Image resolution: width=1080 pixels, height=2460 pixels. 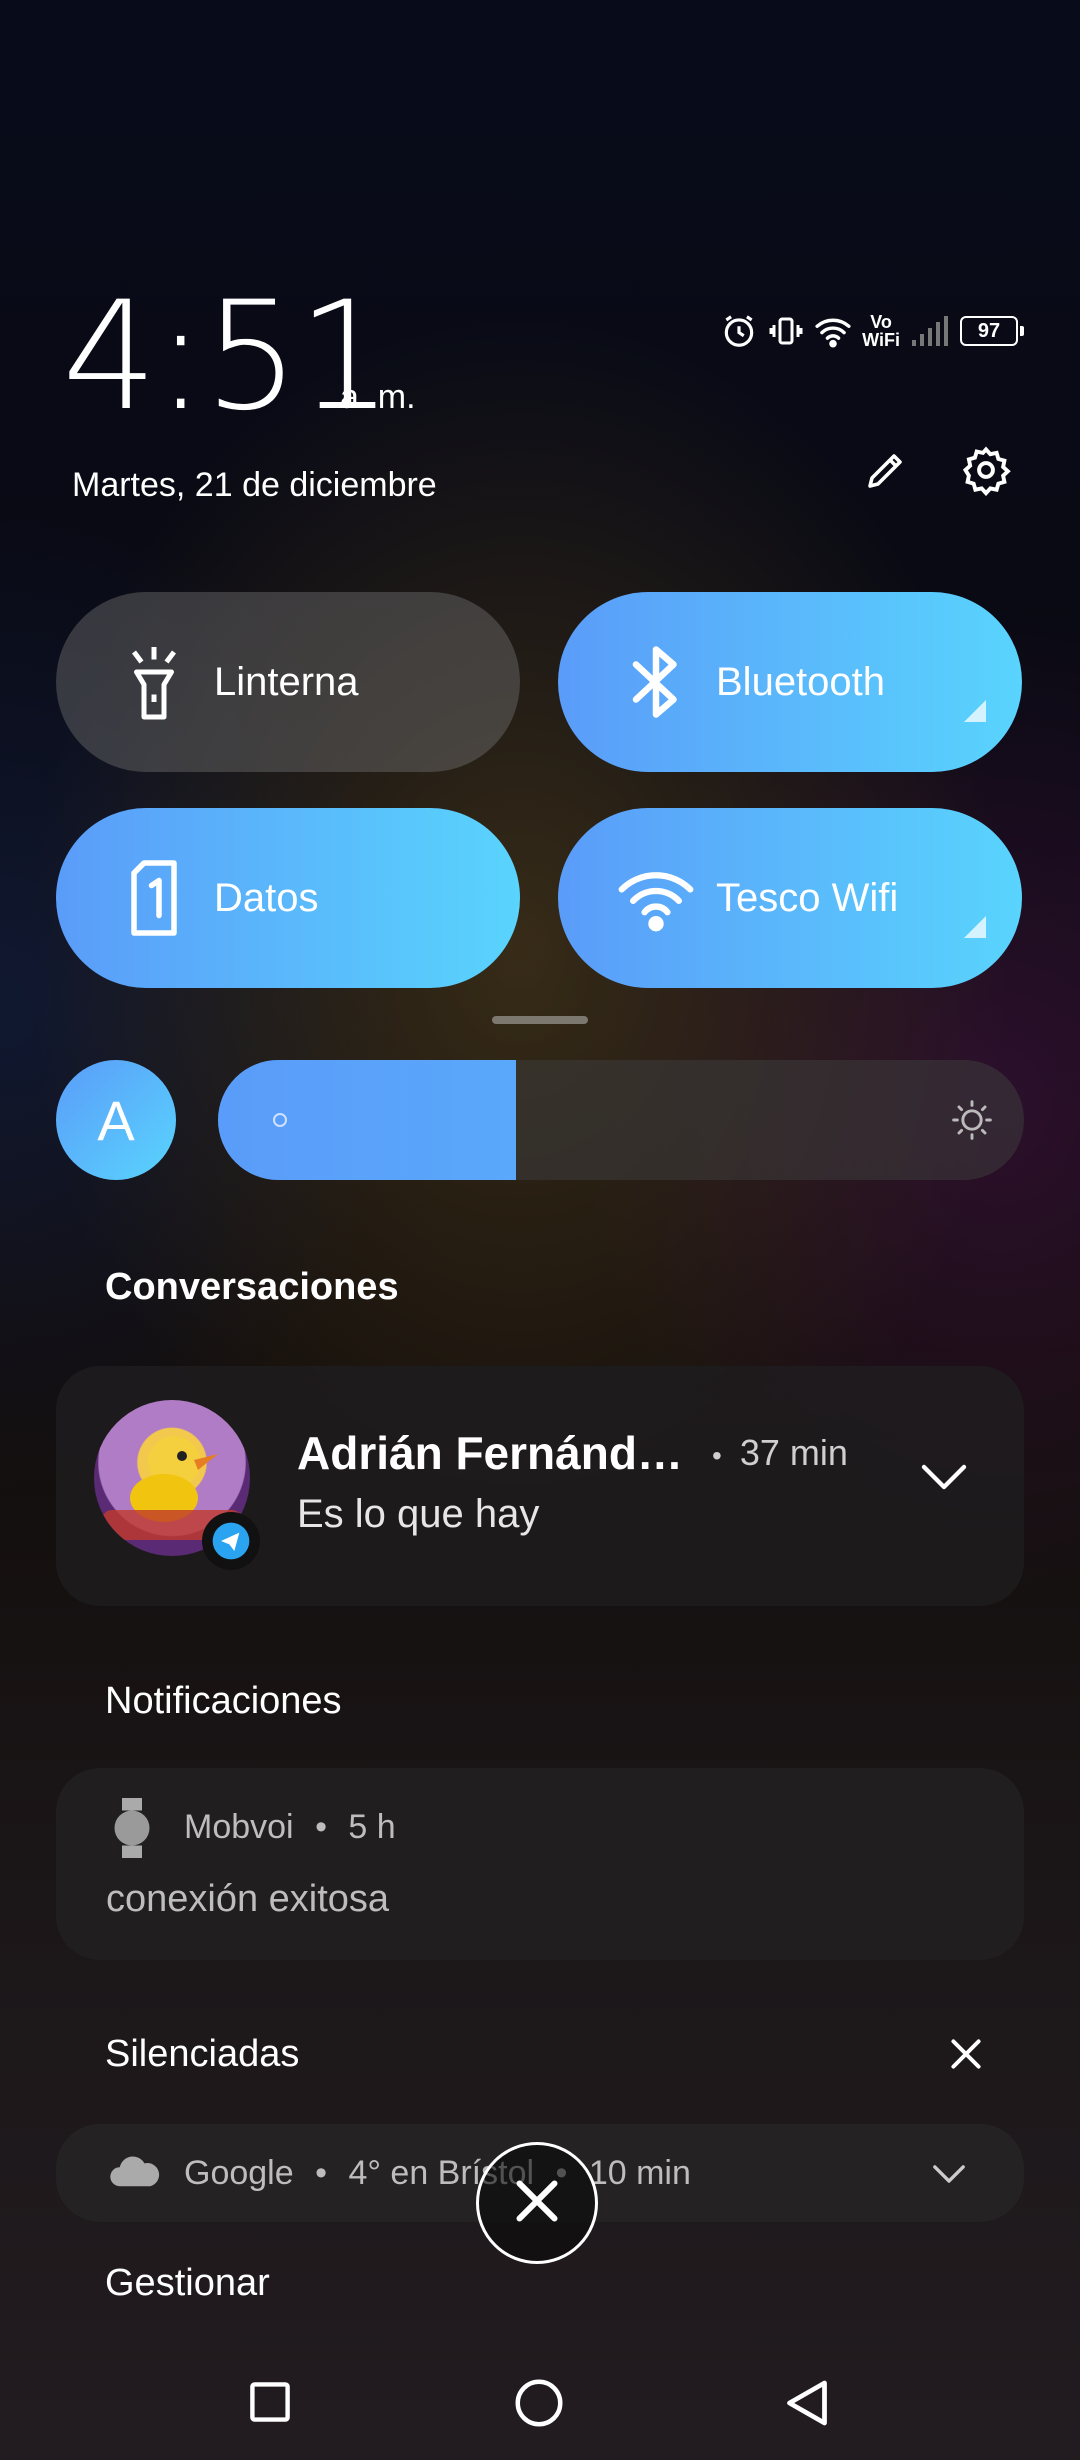 I want to click on conversation-card: Adrián Fernánd… • 37 min Es lo que hay, so click(x=540, y=1486).